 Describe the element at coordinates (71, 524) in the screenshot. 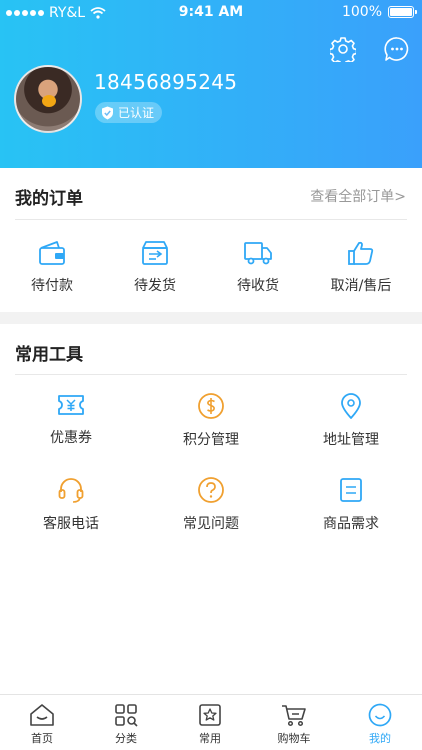

I see `tool-item-label: 客服电话` at that location.